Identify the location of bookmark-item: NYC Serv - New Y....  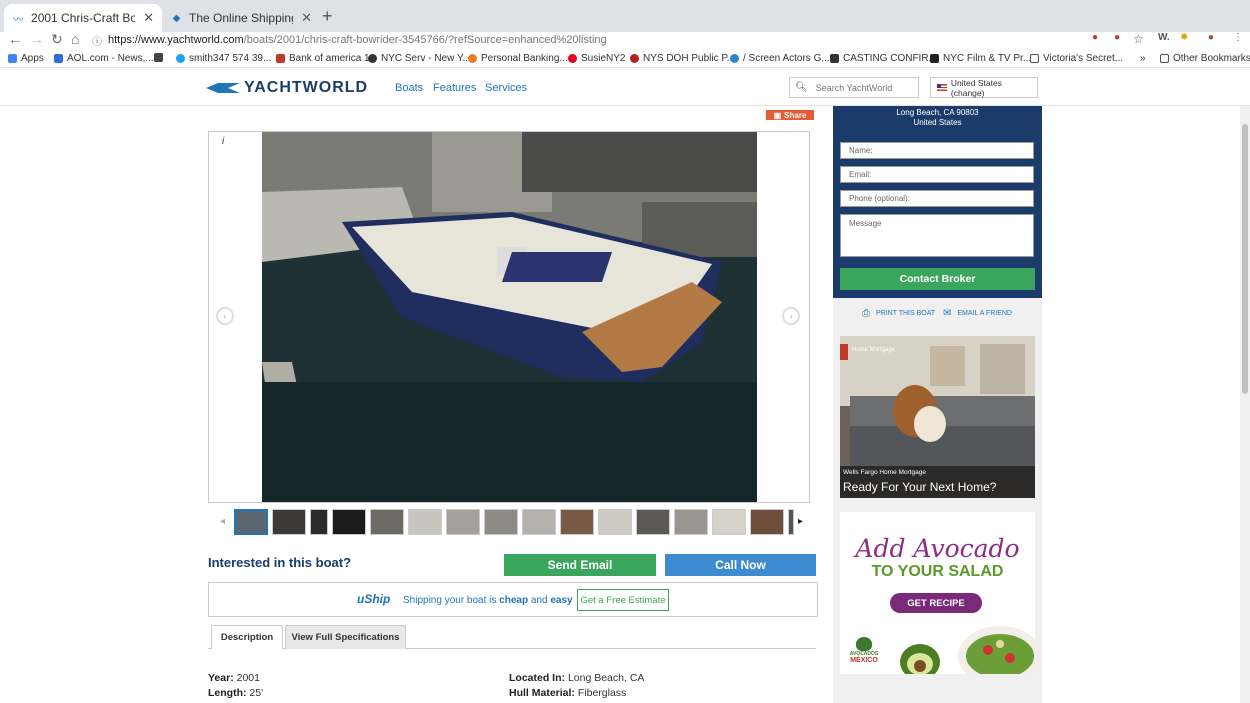
(419, 58).